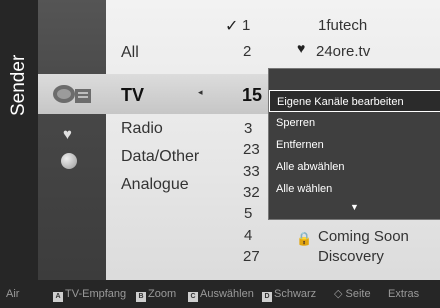  Describe the element at coordinates (301, 48) in the screenshot. I see `favorite-heart-icon: ♥` at that location.